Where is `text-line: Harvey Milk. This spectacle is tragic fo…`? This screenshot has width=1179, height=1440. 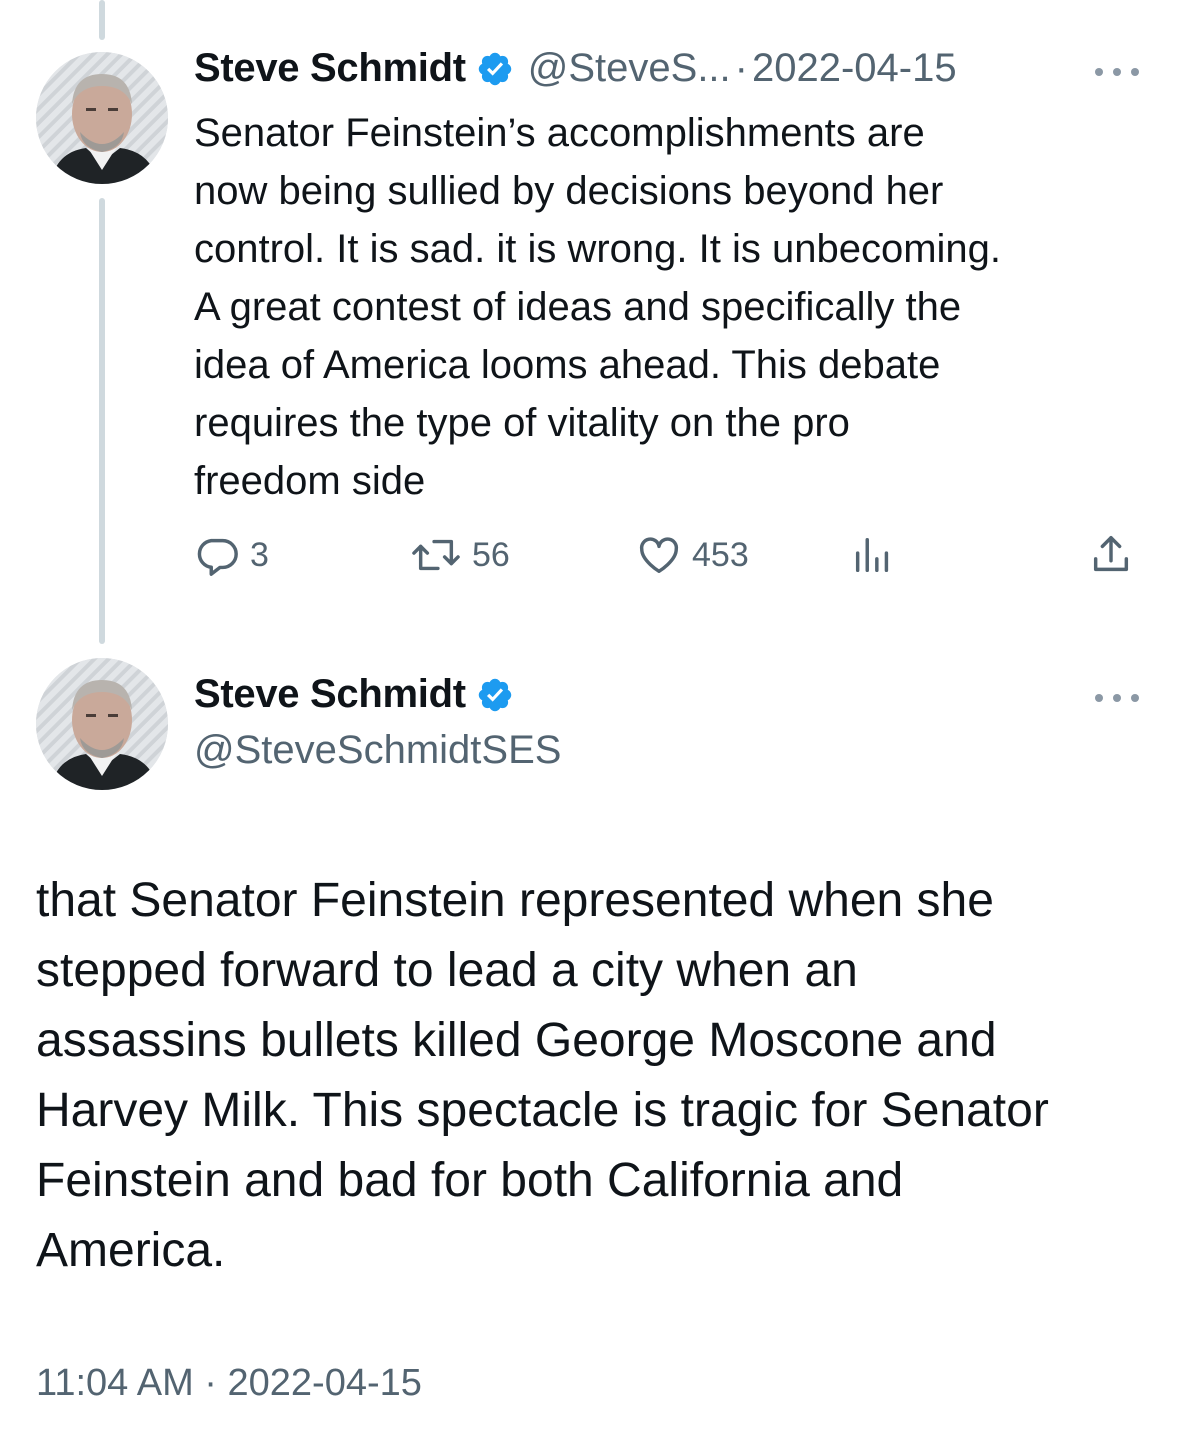 text-line: Harvey Milk. This spectacle is tragic fo… is located at coordinates (542, 1110).